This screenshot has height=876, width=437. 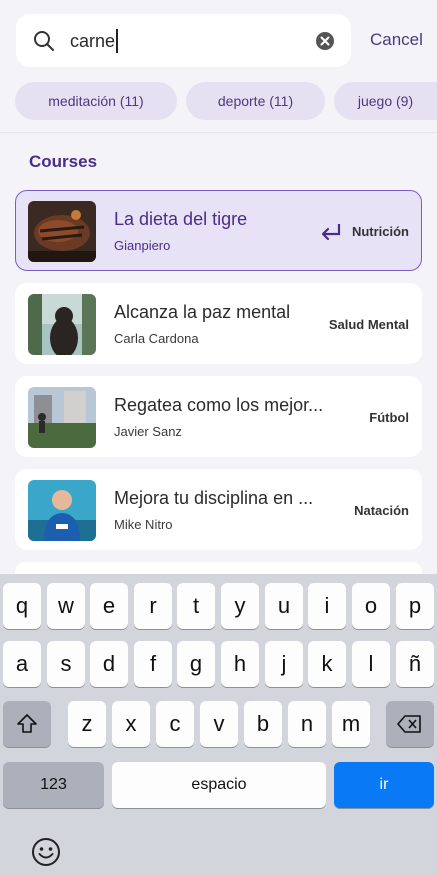 What do you see at coordinates (202, 312) in the screenshot?
I see `course-title: Alcanza la paz mental` at bounding box center [202, 312].